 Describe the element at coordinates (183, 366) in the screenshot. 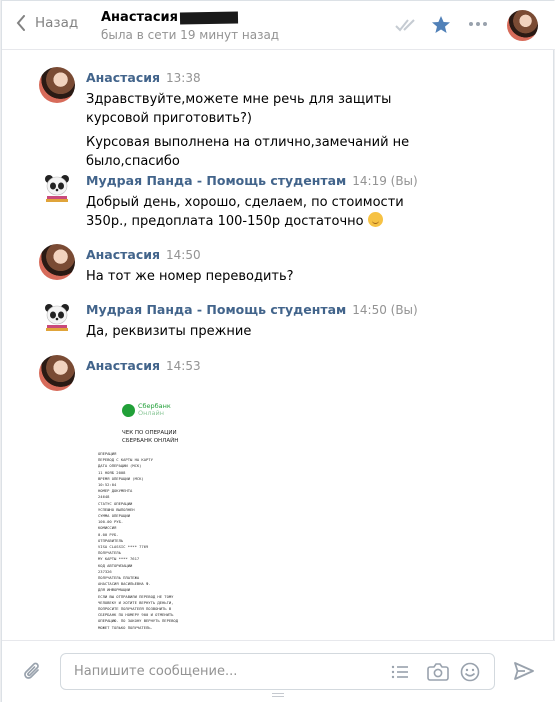

I see `message-time: 14:53` at that location.